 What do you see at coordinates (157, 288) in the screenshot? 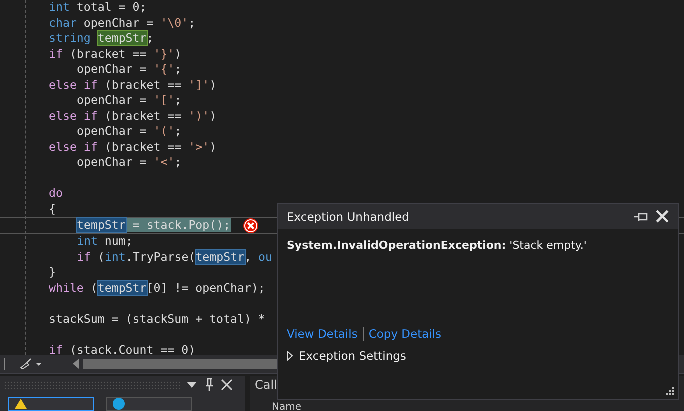
I see `code-line: while (tempStr[0] != openChar);` at bounding box center [157, 288].